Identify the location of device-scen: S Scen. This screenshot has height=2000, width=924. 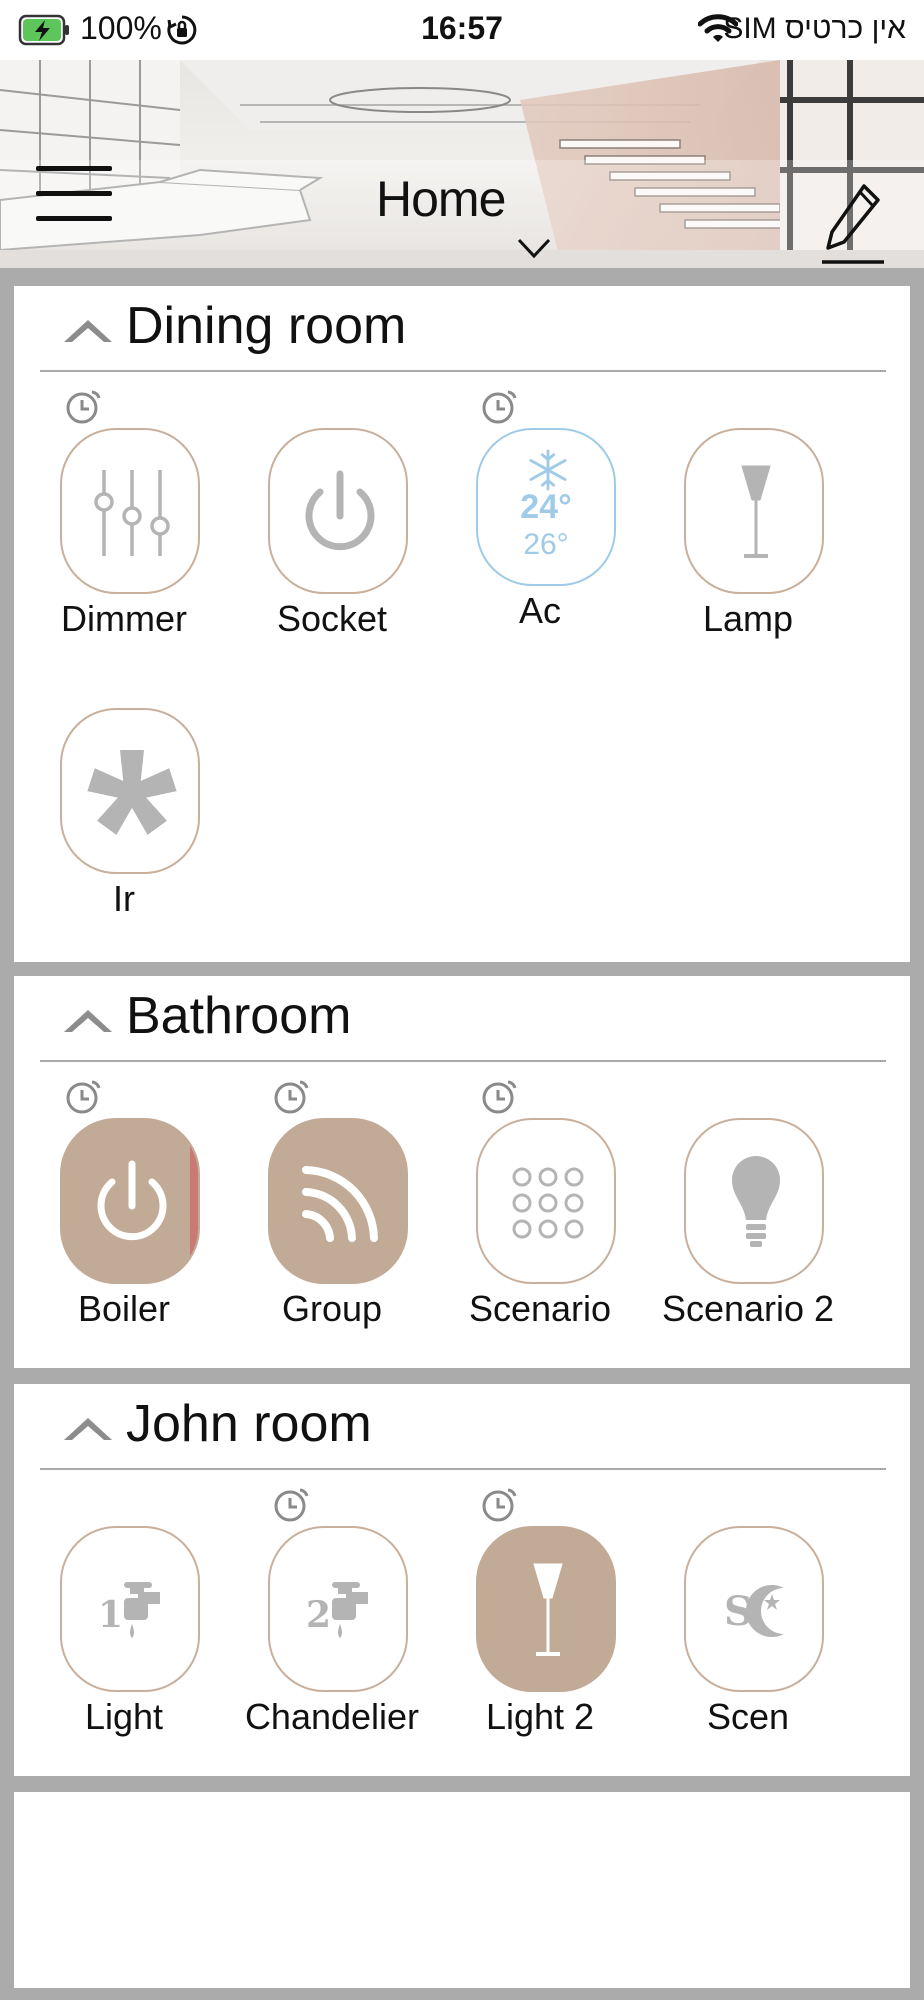
(738, 1610).